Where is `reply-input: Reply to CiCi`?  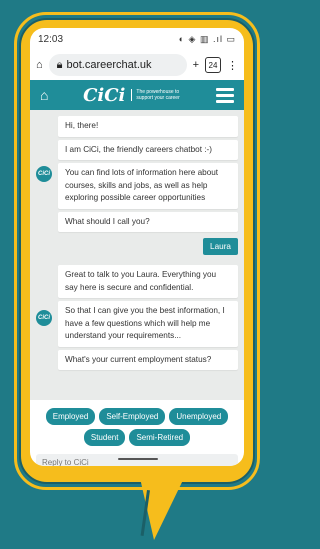
reply-input: Reply to CiCi is located at coordinates (137, 460).